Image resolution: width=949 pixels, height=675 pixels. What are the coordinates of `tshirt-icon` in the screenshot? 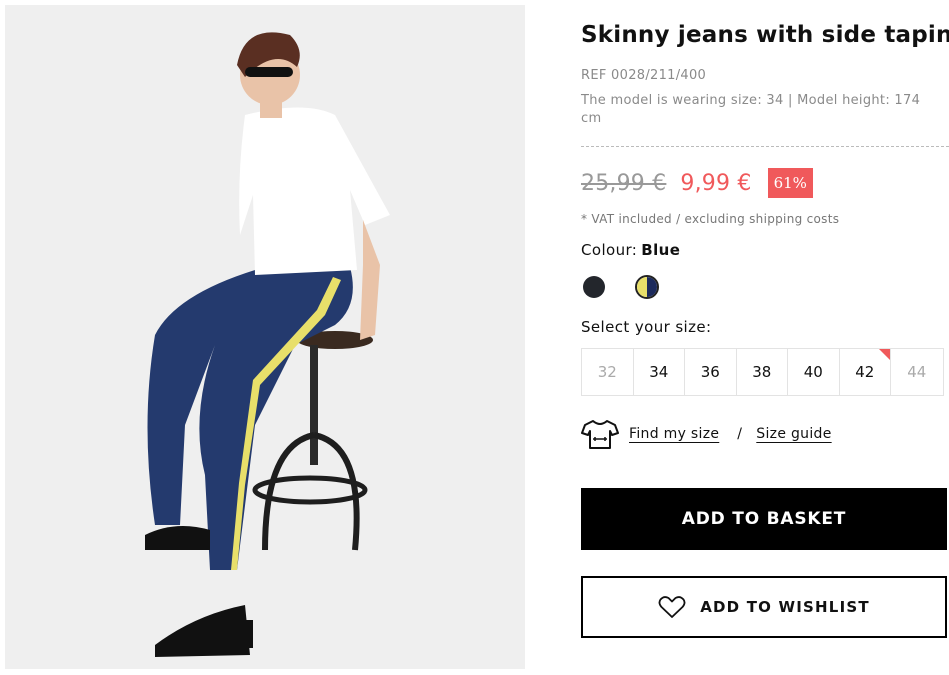 It's located at (600, 434).